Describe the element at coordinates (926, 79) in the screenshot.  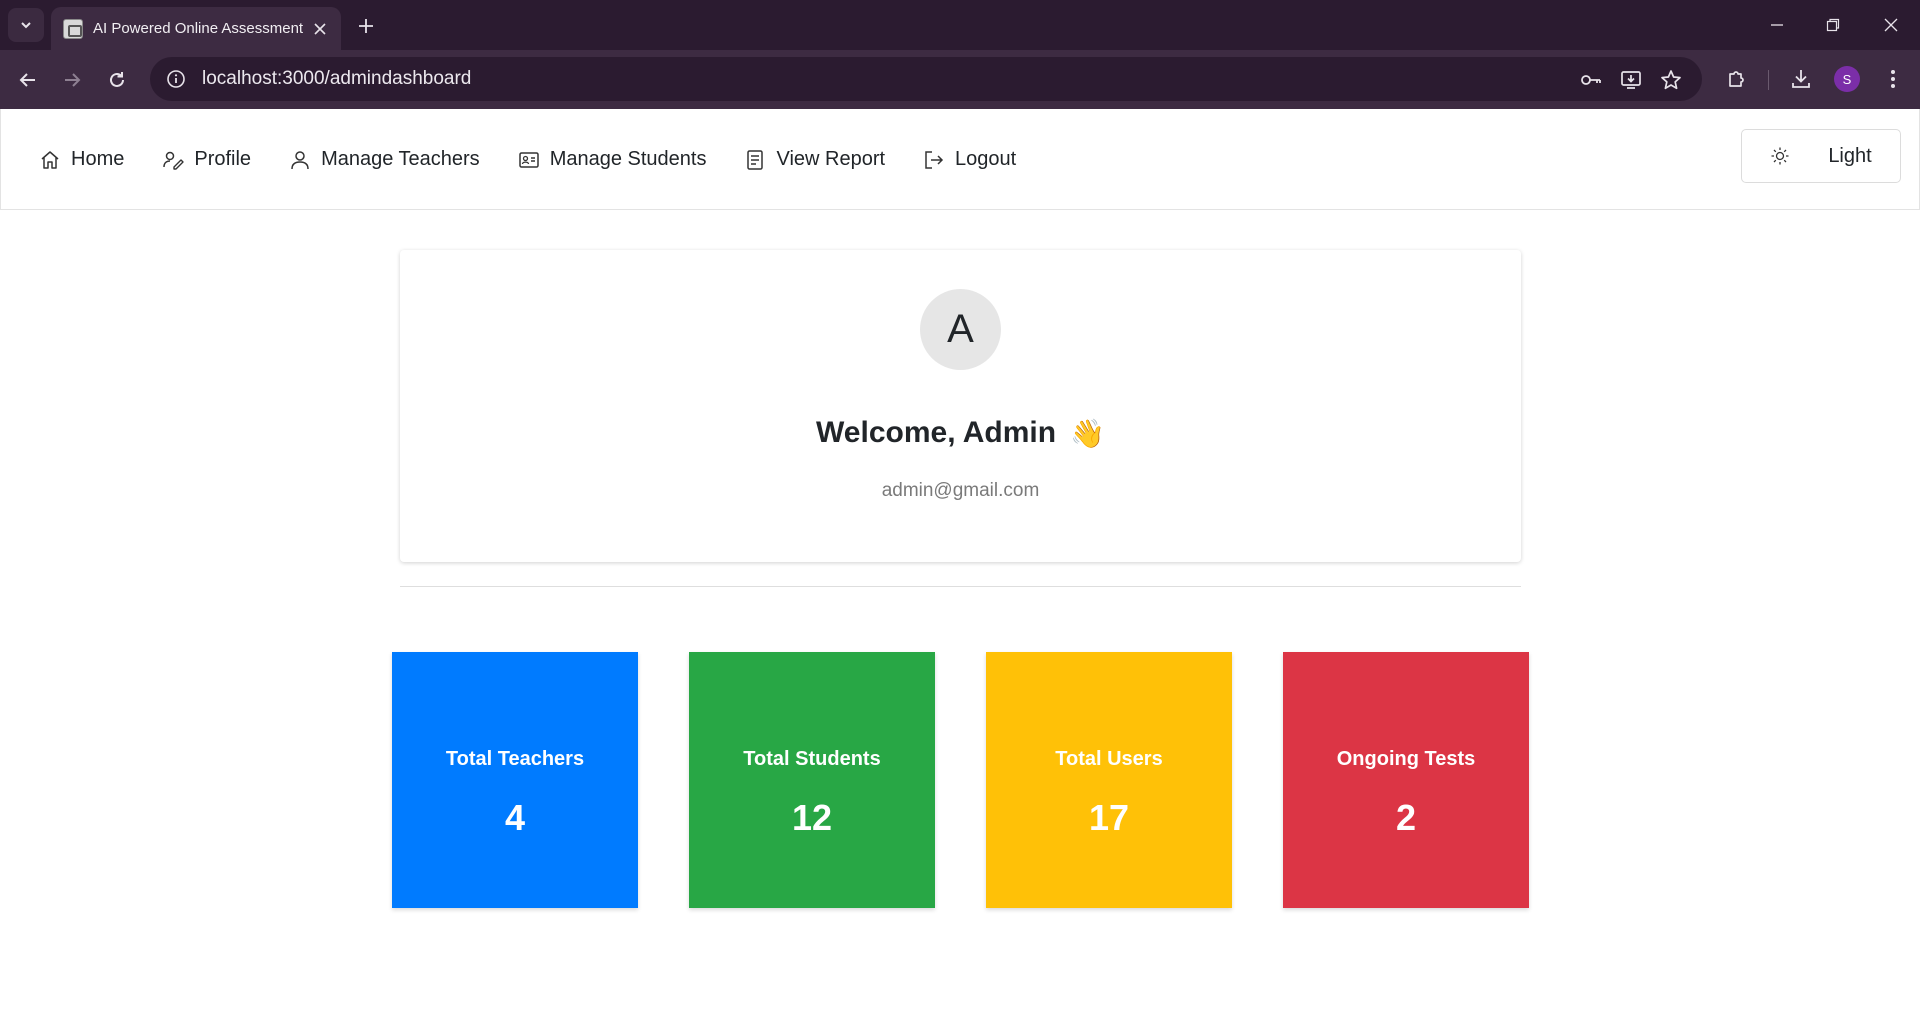
I see `address-bar: localhost:3000/admindashboard` at that location.